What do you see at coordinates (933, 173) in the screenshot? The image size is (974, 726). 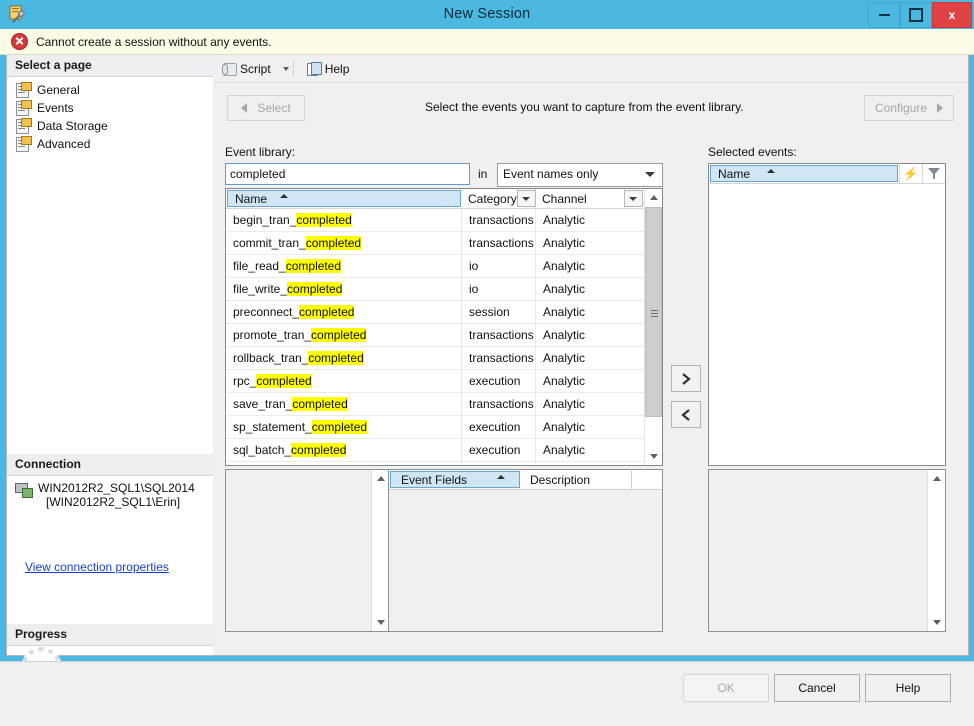 I see `selected-events-filter-button` at bounding box center [933, 173].